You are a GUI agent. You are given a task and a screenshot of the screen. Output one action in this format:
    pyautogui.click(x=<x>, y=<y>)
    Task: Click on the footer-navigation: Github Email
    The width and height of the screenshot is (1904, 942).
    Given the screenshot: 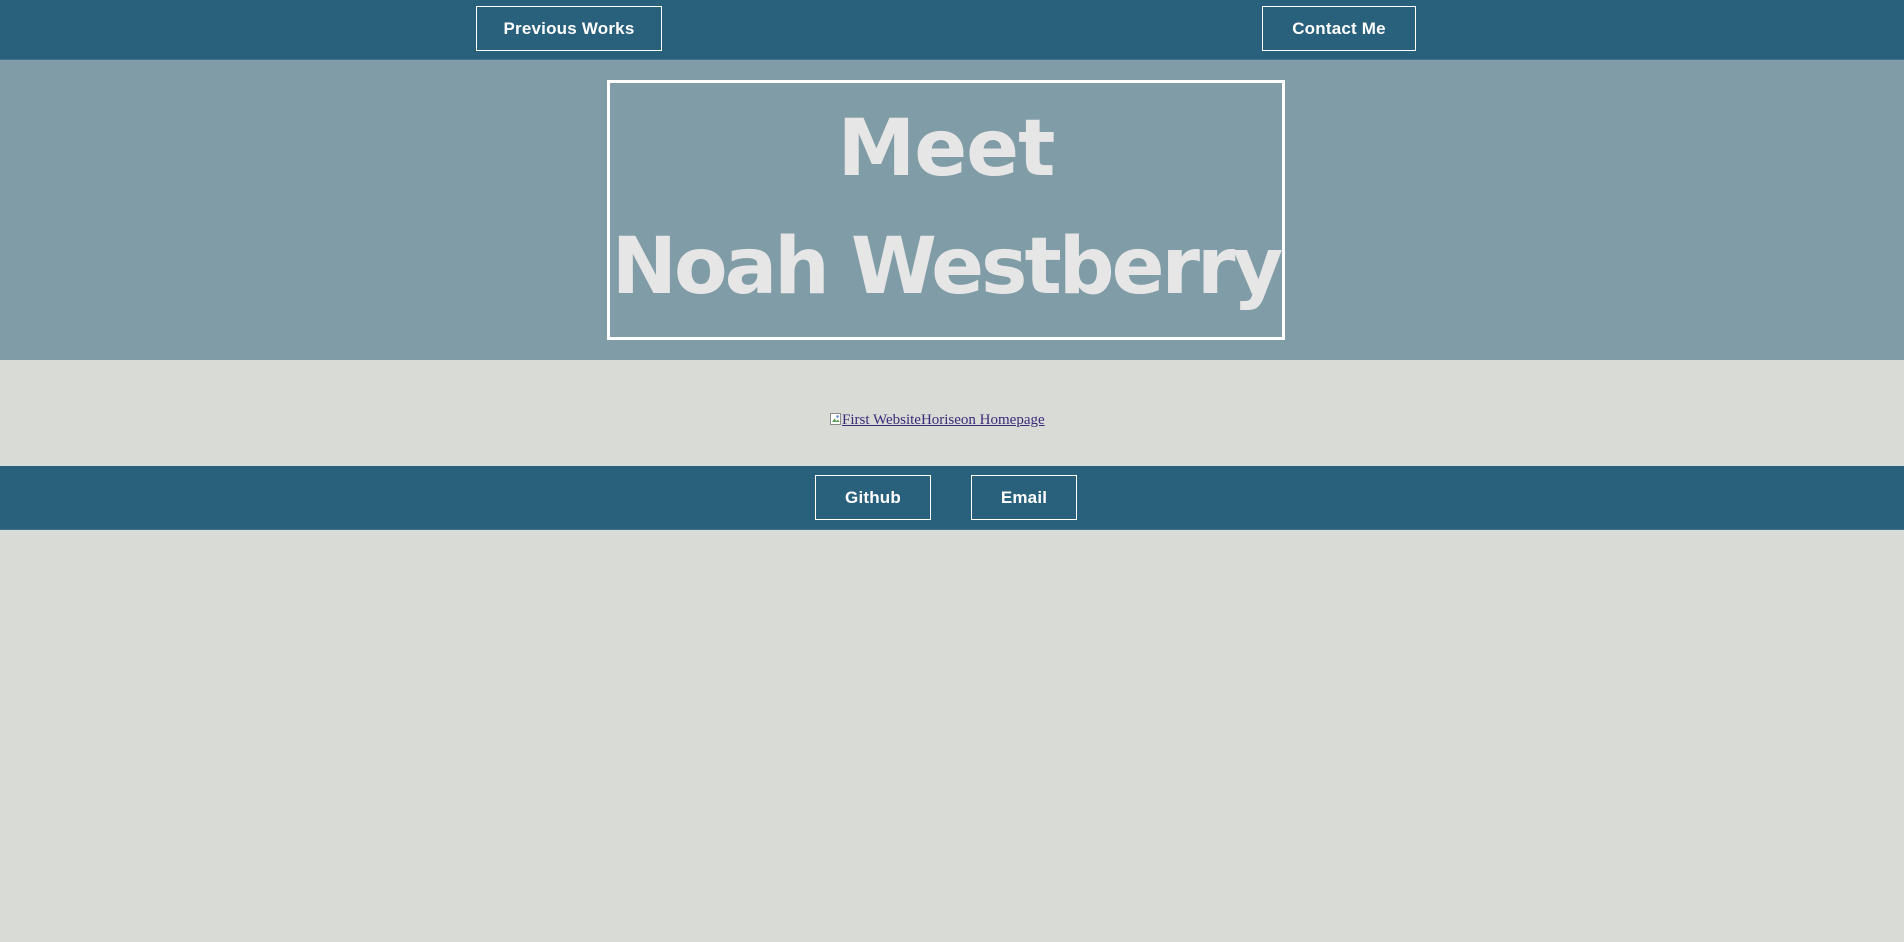 What is the action you would take?
    pyautogui.click(x=952, y=498)
    